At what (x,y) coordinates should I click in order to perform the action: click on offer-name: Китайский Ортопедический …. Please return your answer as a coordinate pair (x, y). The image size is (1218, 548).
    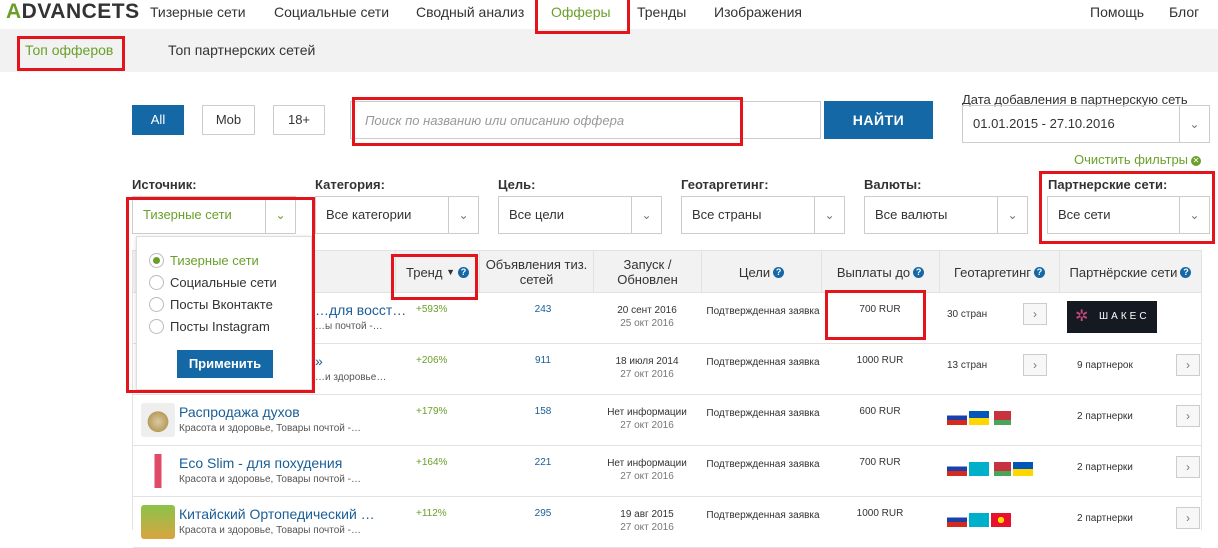
    Looking at the image, I should click on (277, 514).